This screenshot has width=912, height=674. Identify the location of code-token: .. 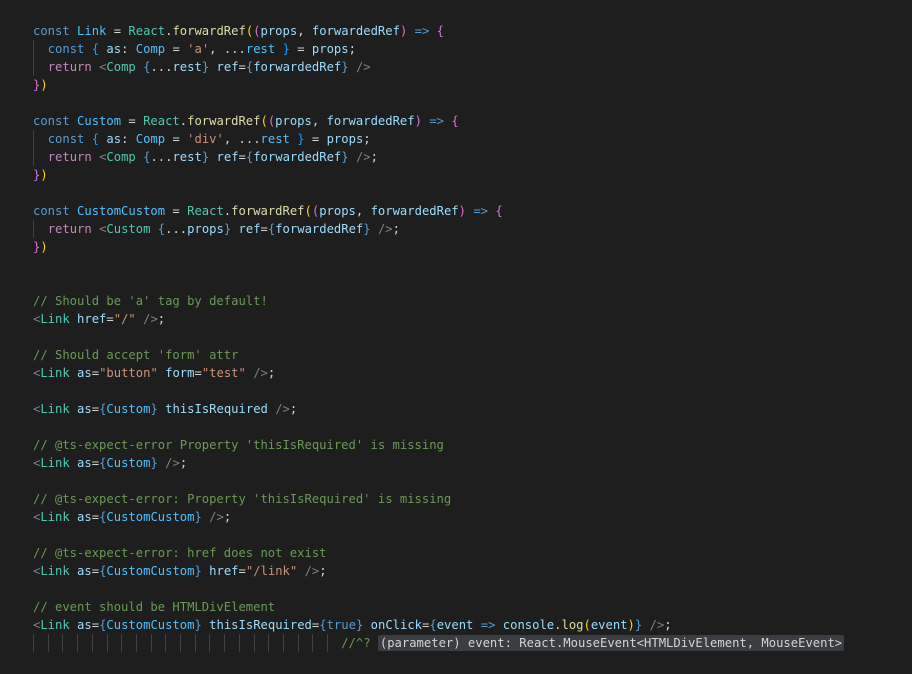
(183, 121).